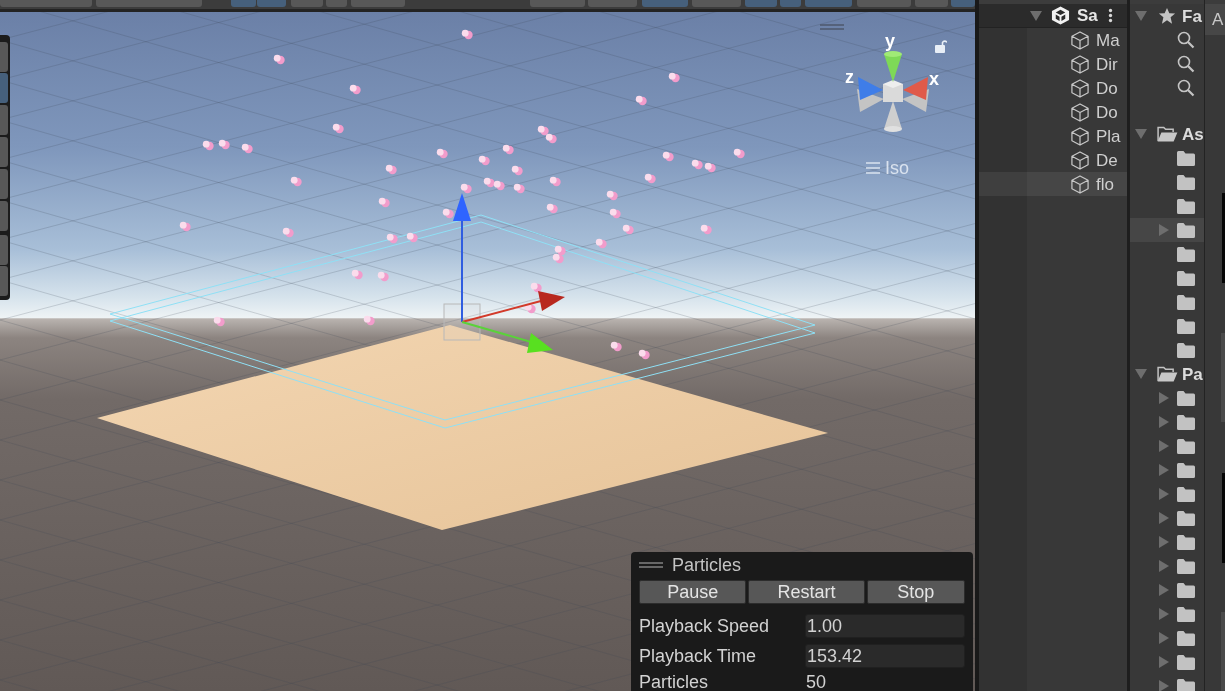  Describe the element at coordinates (884, 626) in the screenshot. I see `number-field: 1.00` at that location.